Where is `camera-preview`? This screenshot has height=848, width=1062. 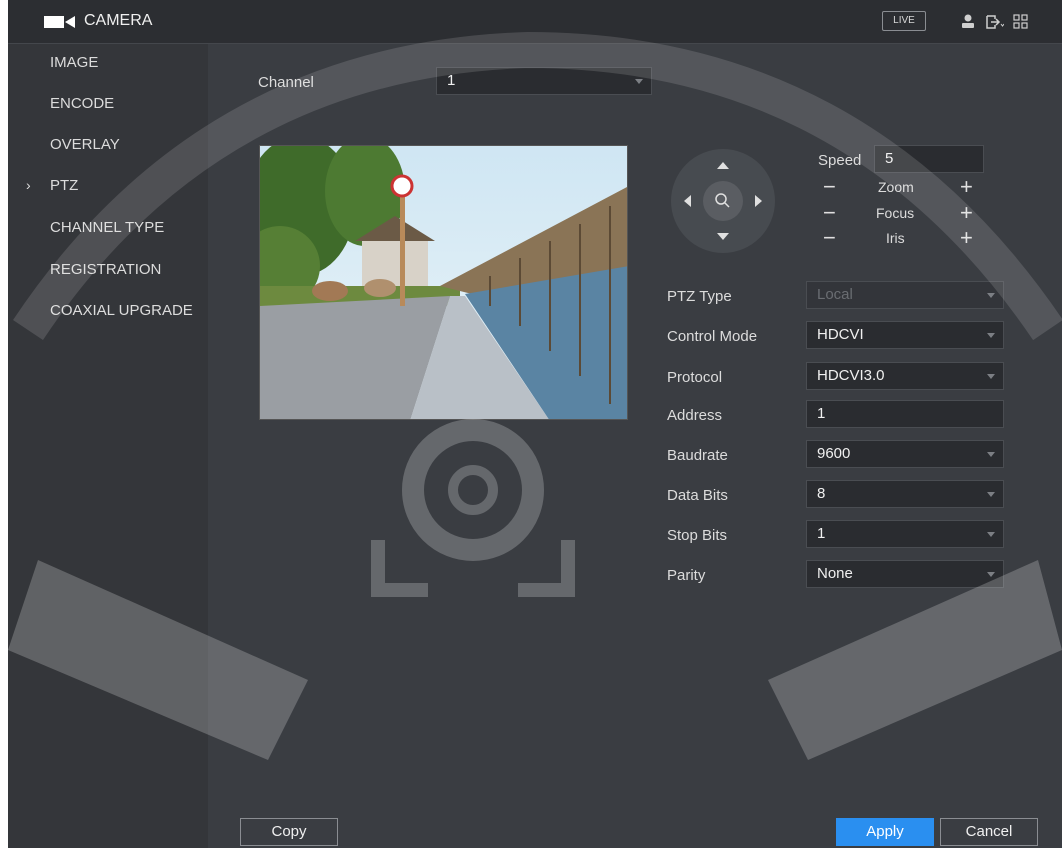 camera-preview is located at coordinates (443, 282).